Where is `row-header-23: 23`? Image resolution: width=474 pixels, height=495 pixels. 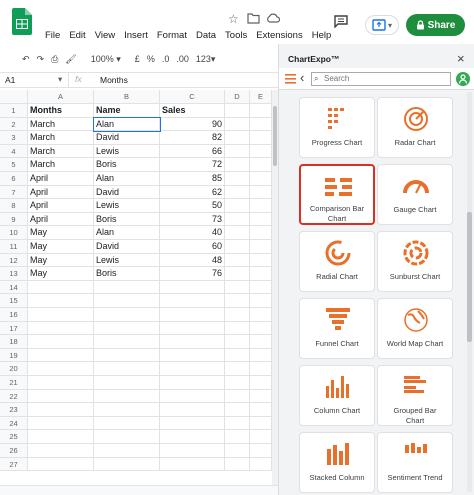
row-header-23: 23 is located at coordinates (14, 410).